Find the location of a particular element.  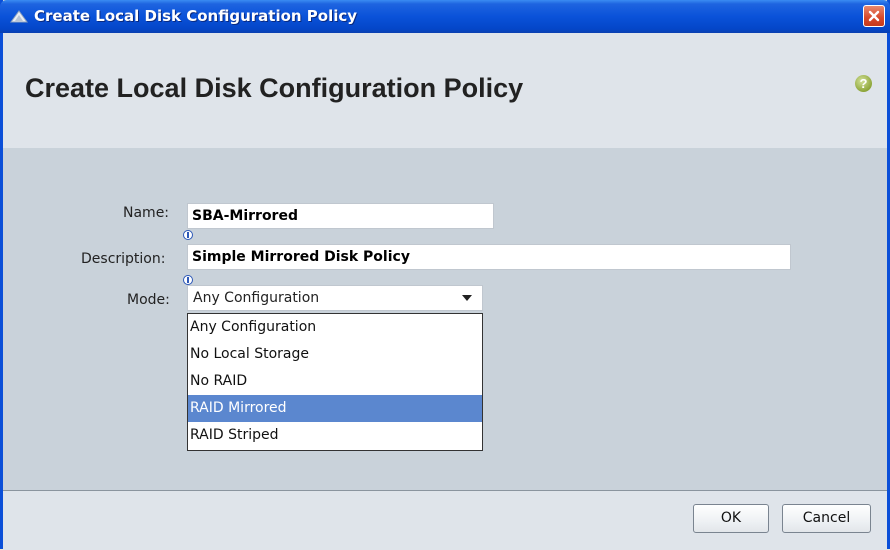

dropdown-arrow-icon is located at coordinates (467, 298).